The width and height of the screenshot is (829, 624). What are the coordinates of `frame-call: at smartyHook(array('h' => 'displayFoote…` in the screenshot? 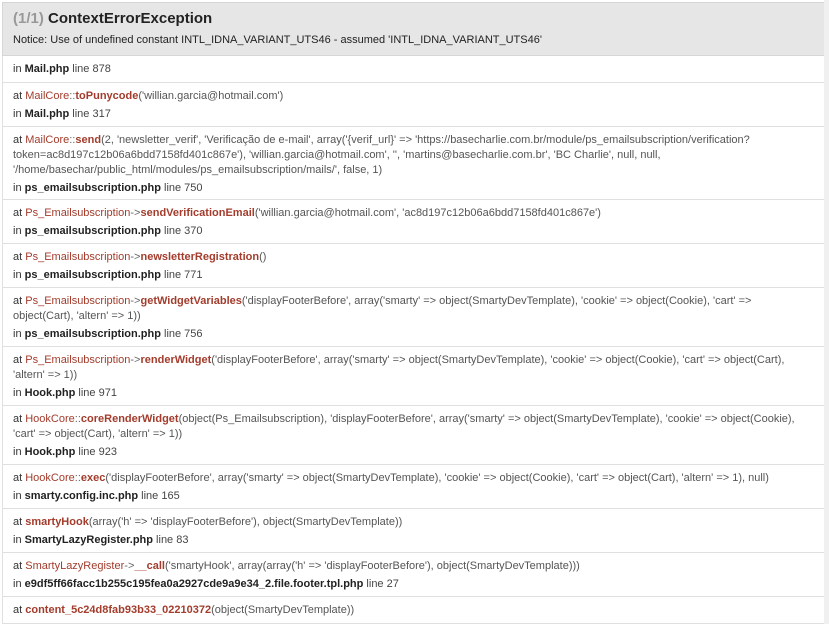 It's located at (207, 522).